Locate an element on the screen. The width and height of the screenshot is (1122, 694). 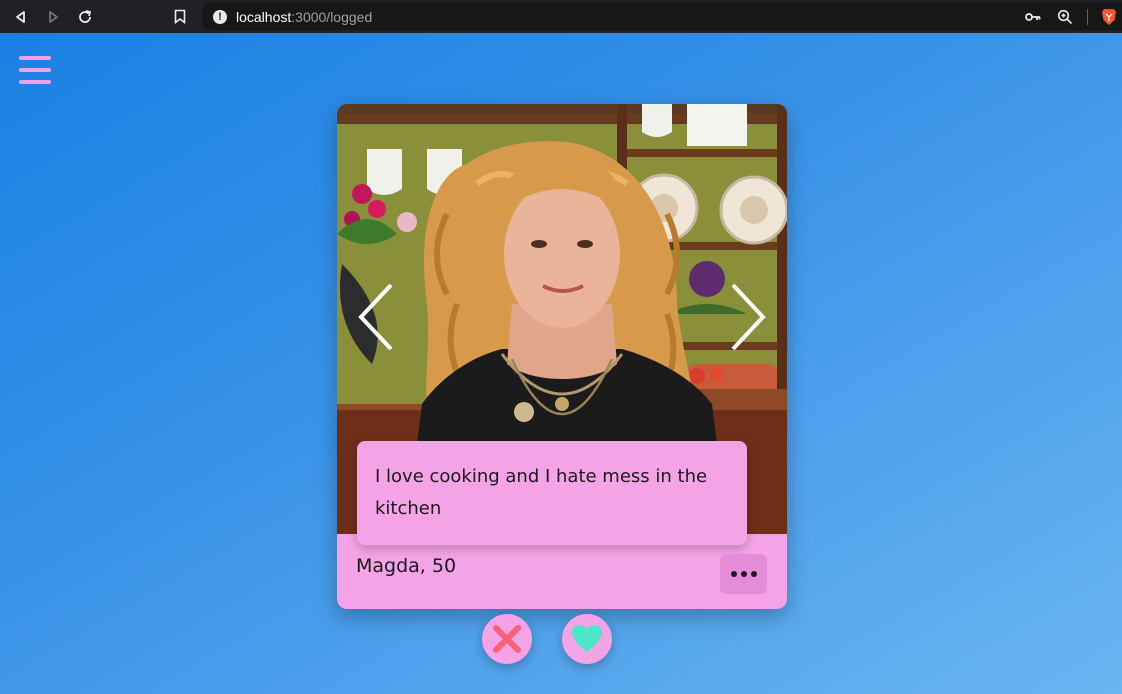
next-photo-button is located at coordinates (747, 317).